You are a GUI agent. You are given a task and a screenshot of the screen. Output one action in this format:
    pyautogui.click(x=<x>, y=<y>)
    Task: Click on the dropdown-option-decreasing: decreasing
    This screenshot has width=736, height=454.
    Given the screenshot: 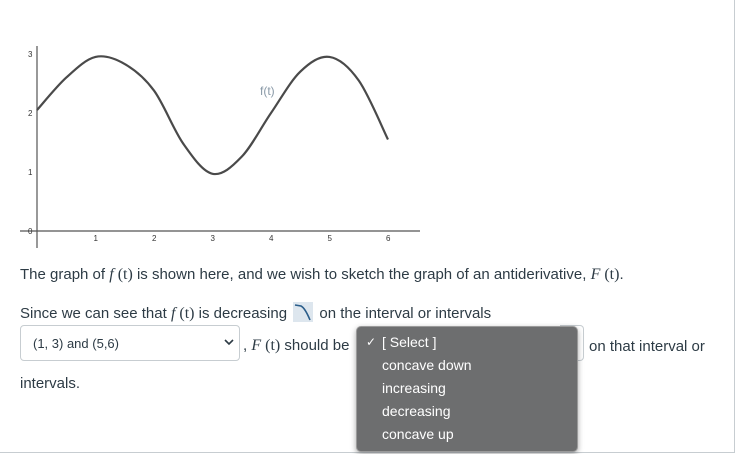 What is the action you would take?
    pyautogui.click(x=467, y=411)
    